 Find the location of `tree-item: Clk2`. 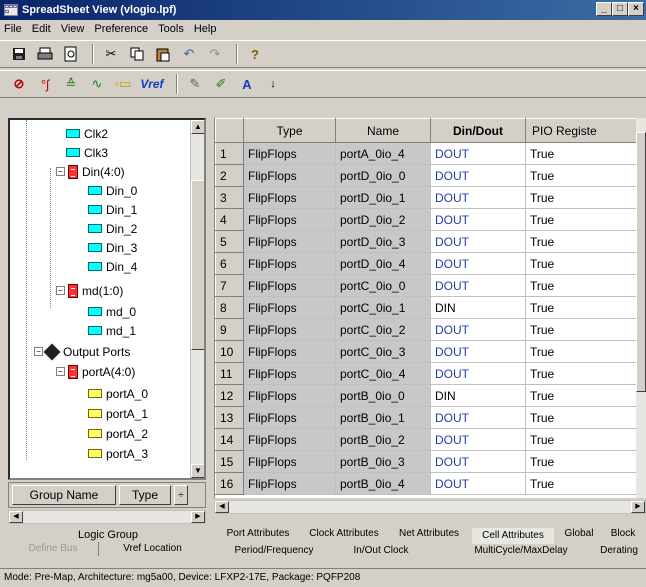

tree-item: Clk2 is located at coordinates (87, 133).